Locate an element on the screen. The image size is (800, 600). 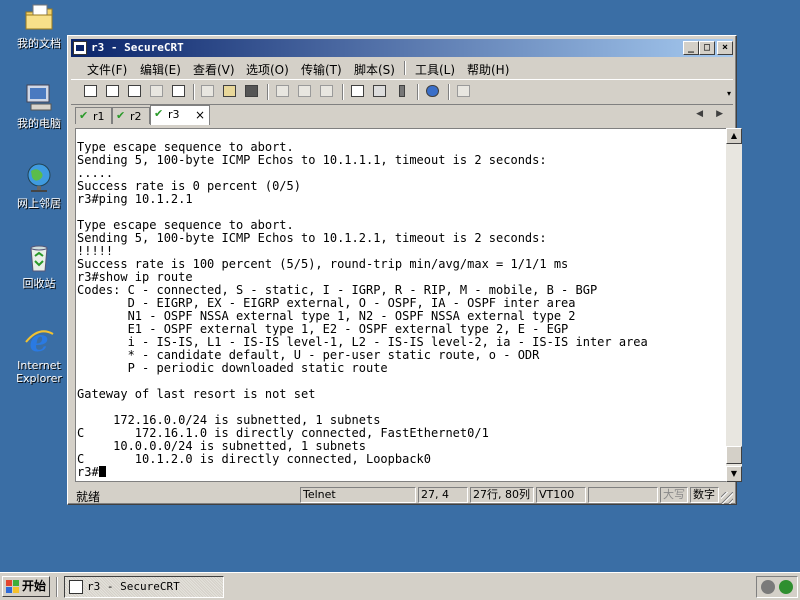
status-ready: 就绪 is located at coordinates (88, 497).